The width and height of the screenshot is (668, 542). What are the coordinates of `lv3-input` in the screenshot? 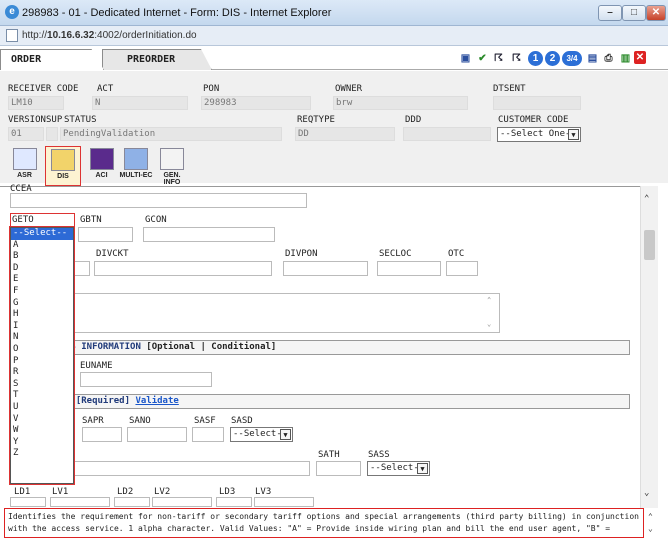 It's located at (284, 502).